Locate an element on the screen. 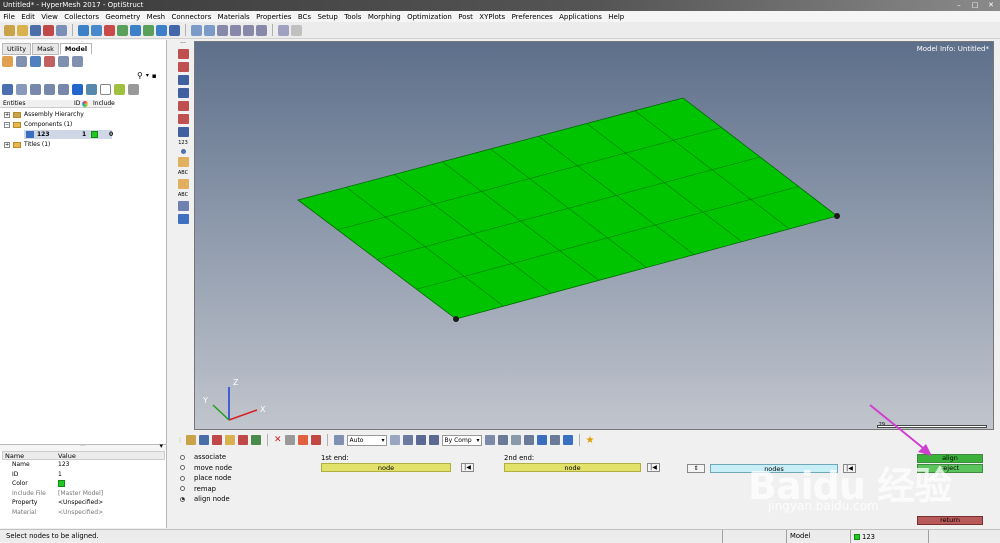 The width and height of the screenshot is (1000, 543). radio-place-node: place node is located at coordinates (205, 478).